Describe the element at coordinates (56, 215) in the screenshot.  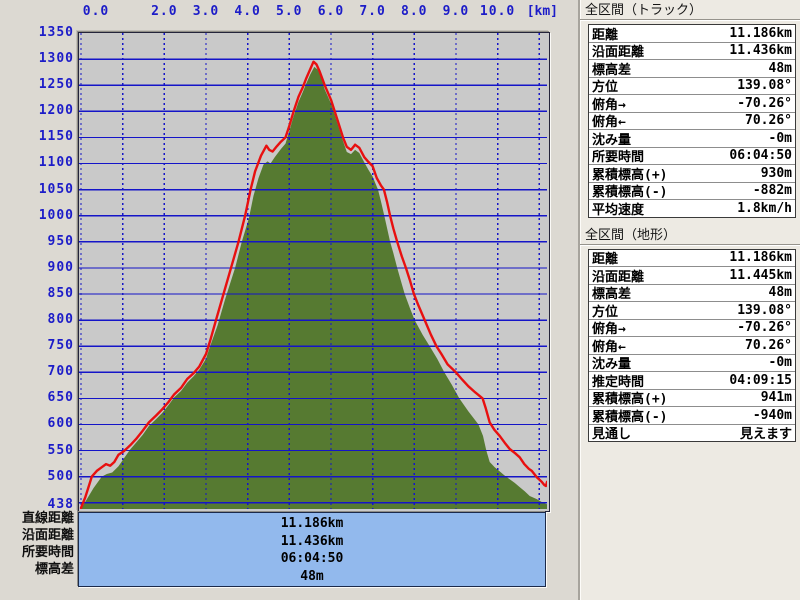
I see `y-tick-label: 1000` at that location.